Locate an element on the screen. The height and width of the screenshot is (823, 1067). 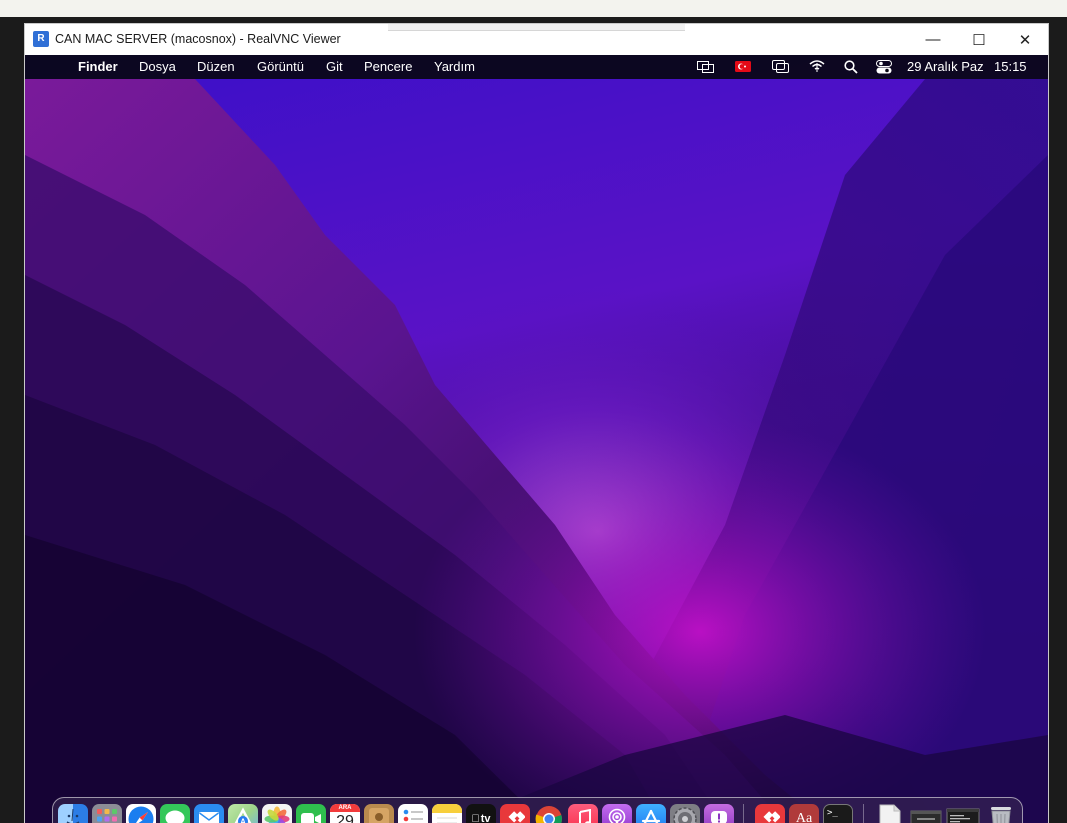
notes-header is located at coordinates (447, 808).